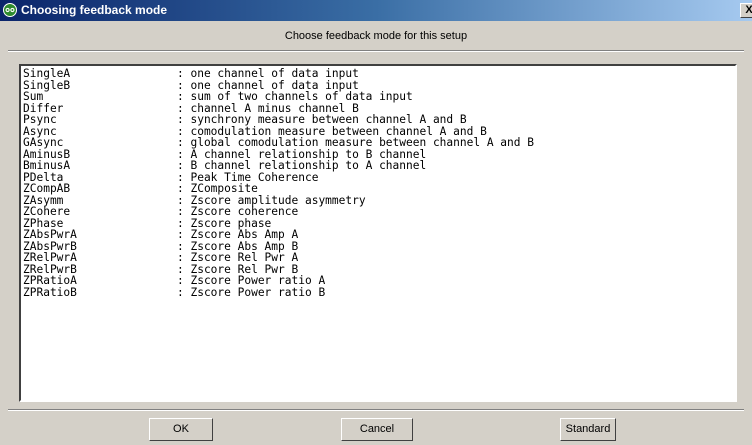 This screenshot has height=445, width=752. What do you see at coordinates (47, 165) in the screenshot?
I see `mode-name: BminusA` at bounding box center [47, 165].